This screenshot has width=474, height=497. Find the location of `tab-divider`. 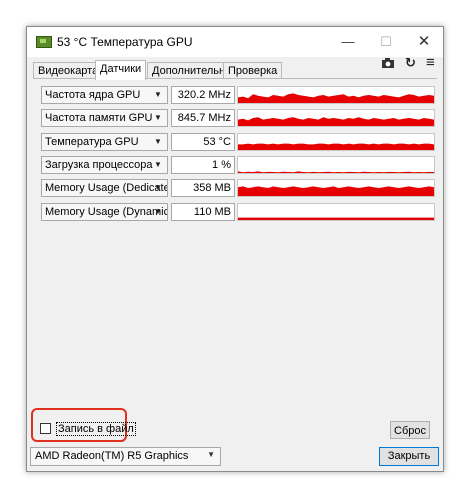

tab-divider is located at coordinates (235, 78).